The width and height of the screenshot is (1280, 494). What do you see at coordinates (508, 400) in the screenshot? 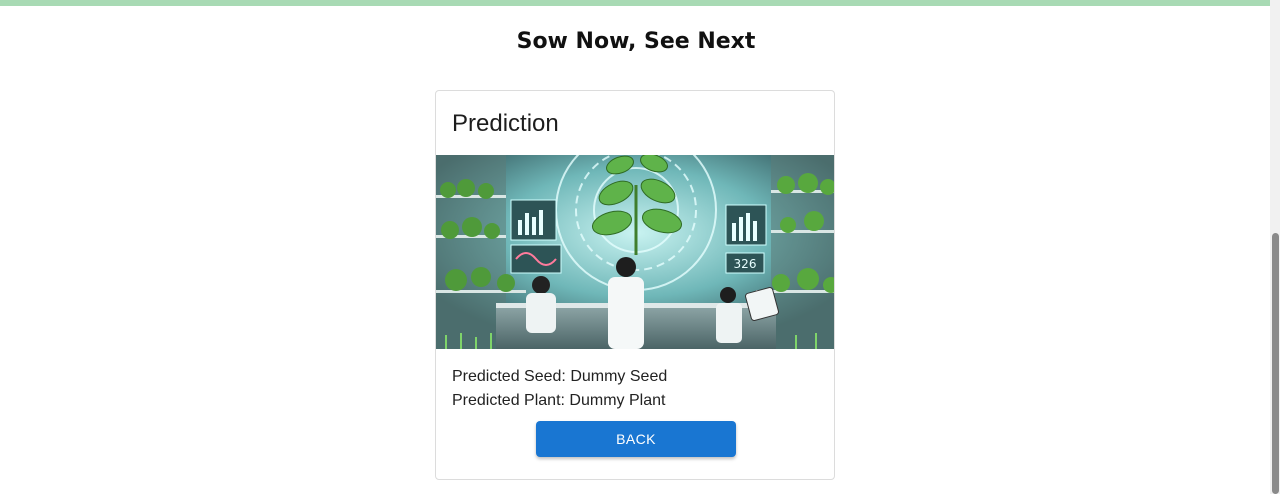
I see `predicted-plant-label: Predicted Plant:` at bounding box center [508, 400].